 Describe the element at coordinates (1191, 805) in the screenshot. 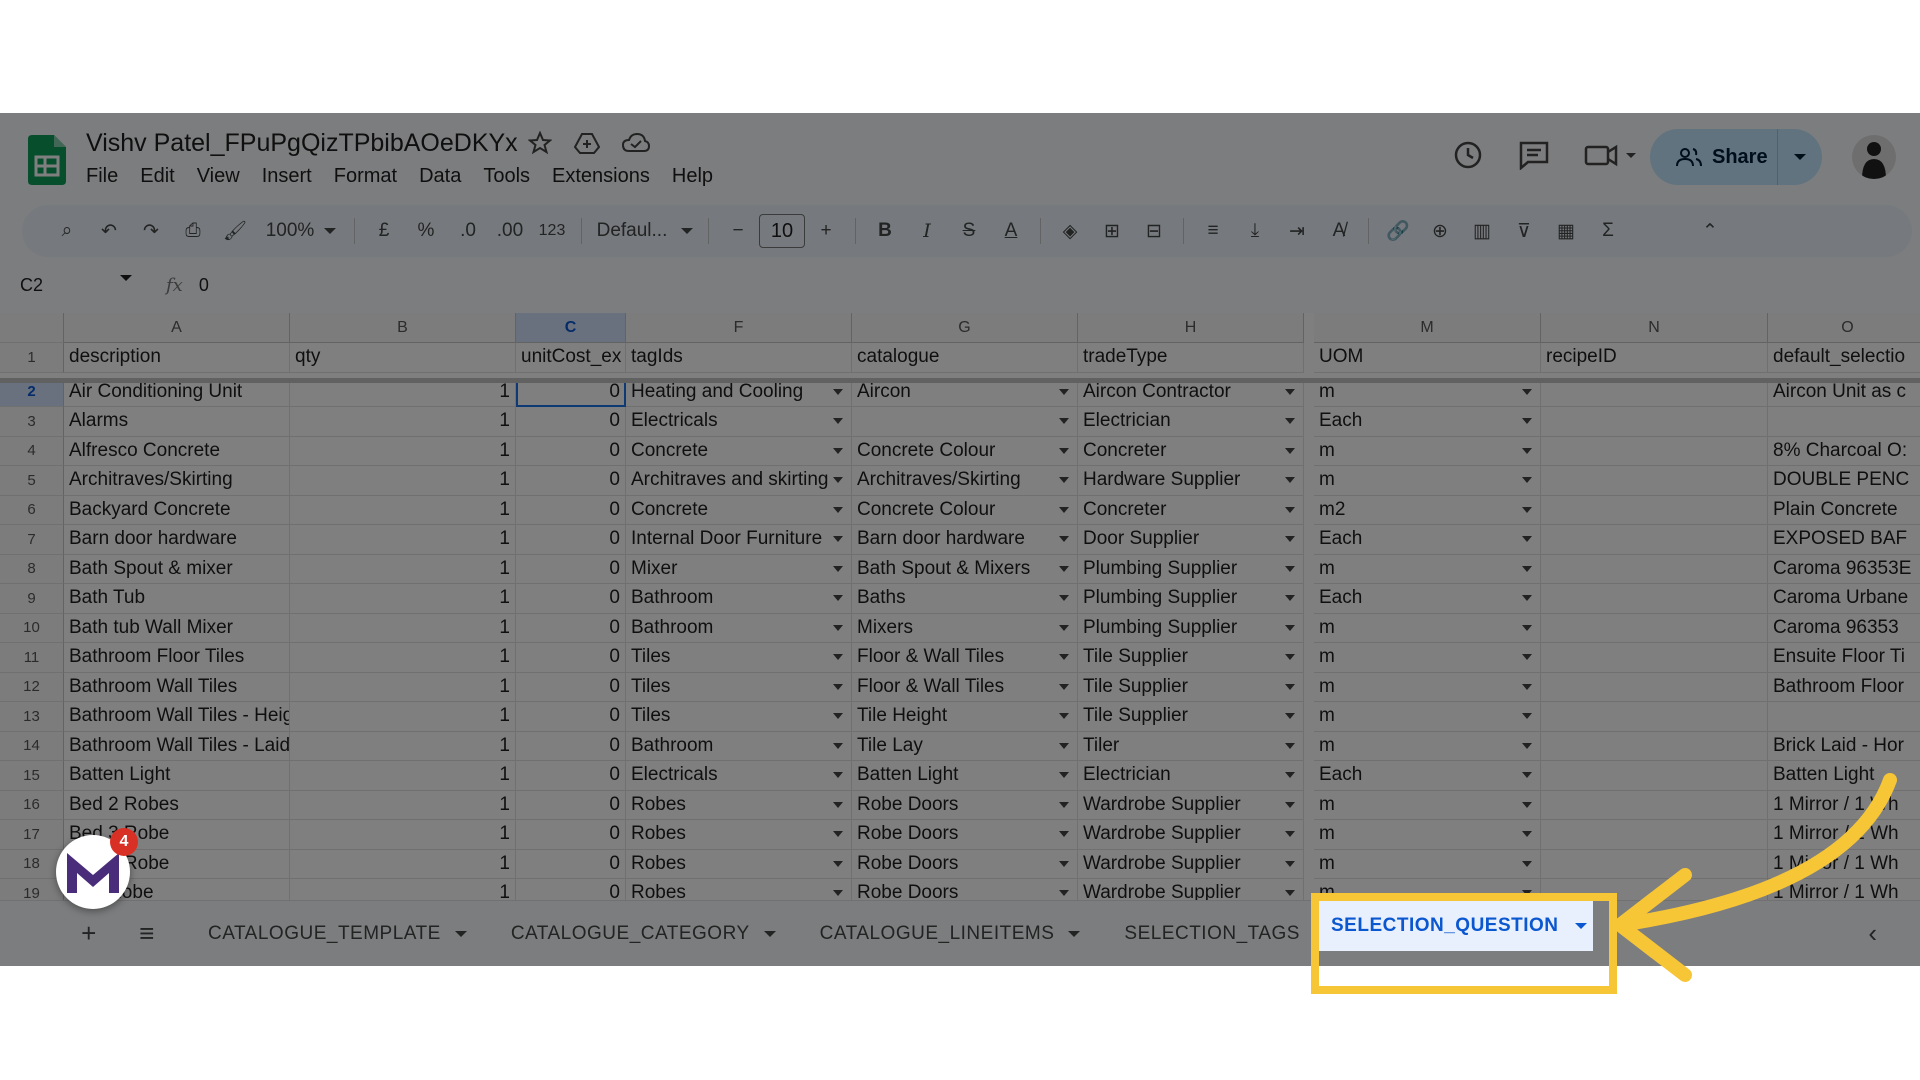

I see `table-cell: Wardrobe Supplier` at that location.